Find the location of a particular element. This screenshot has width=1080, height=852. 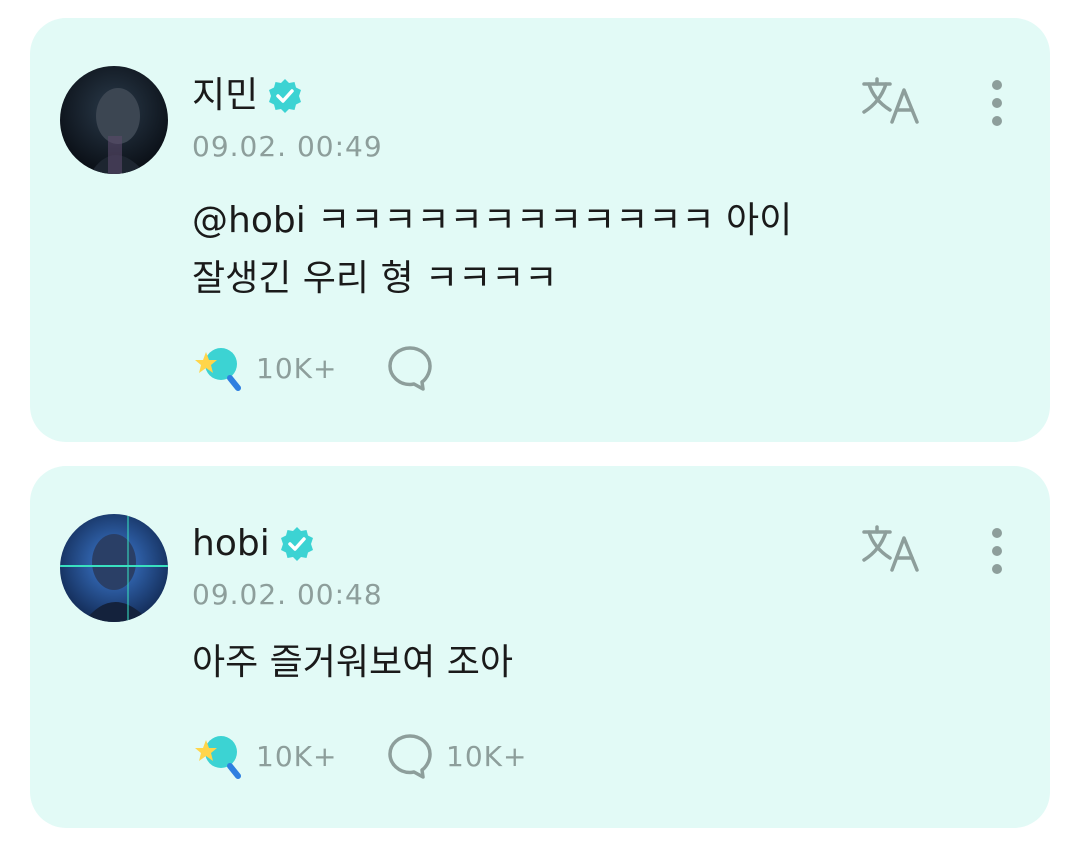

post-text: @hobi ㅋㅋㅋㅋㅋㅋㅋㅋㅋㅋㅋㅋ 아이 잘생긴 우리 형 ㅋㅋㅋㅋ is located at coordinates (492, 249).